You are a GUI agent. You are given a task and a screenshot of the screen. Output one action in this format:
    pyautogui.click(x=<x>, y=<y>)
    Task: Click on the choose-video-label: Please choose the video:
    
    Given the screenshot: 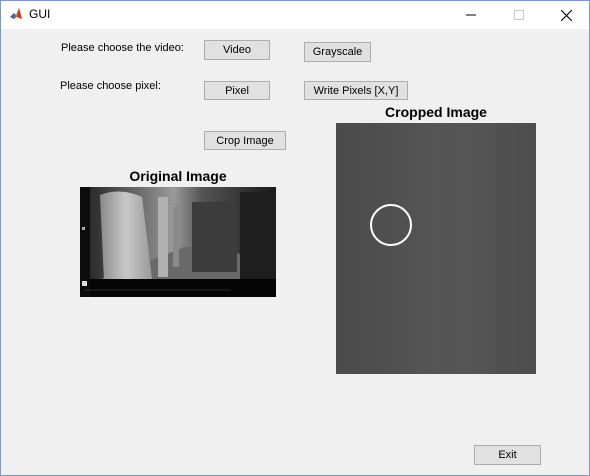 What is the action you would take?
    pyautogui.click(x=122, y=48)
    